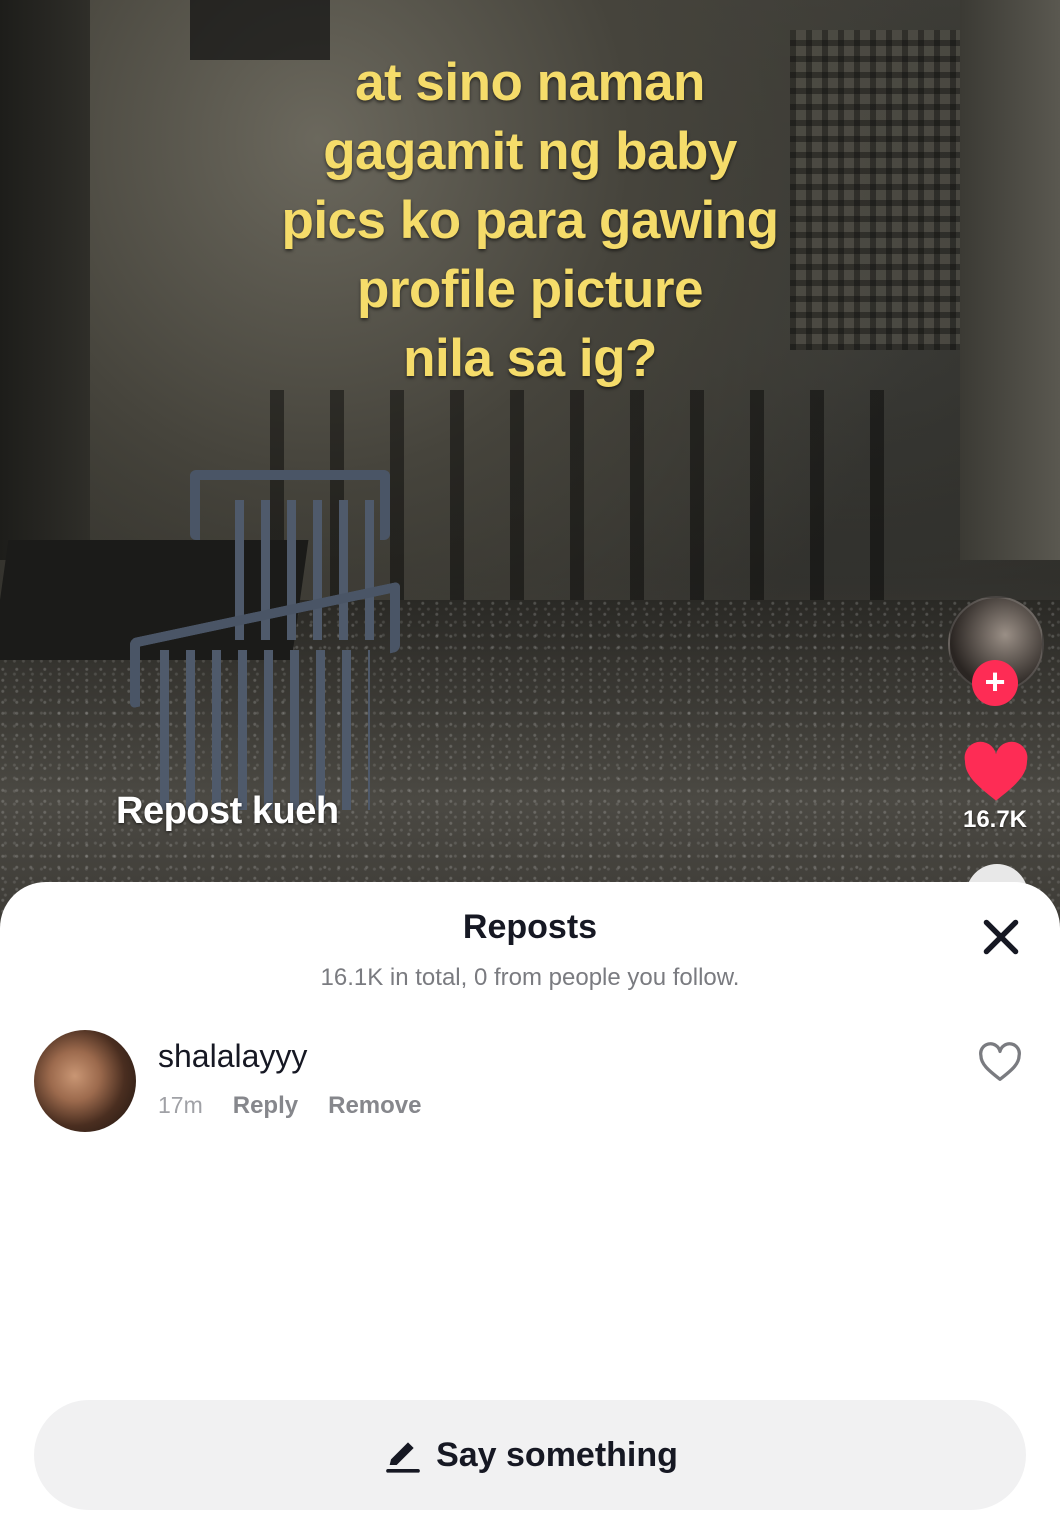 Image resolution: width=1060 pixels, height=1532 pixels. What do you see at coordinates (1000, 1062) in the screenshot?
I see `heart-outline-icon` at bounding box center [1000, 1062].